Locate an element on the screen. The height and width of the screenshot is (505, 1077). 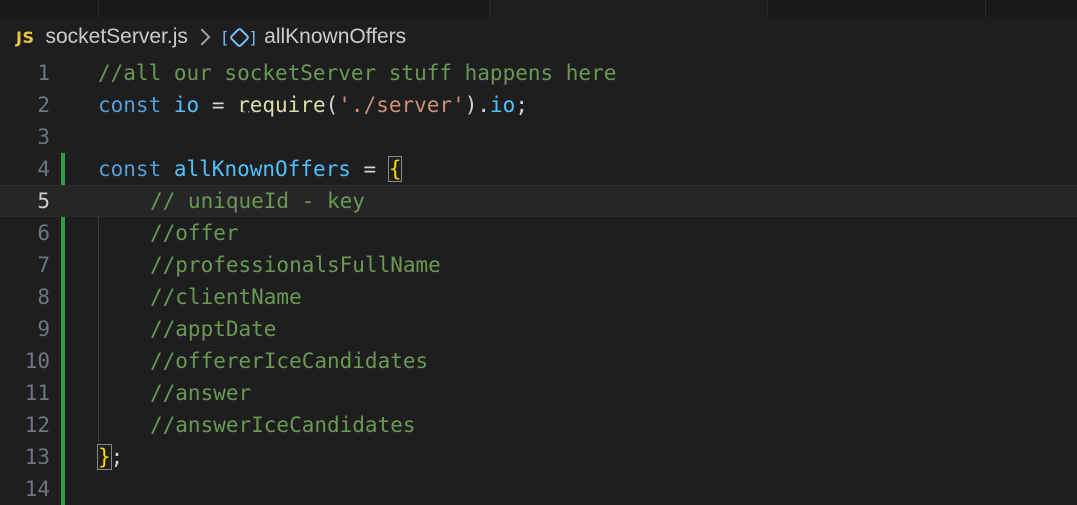
bracket-match: { is located at coordinates (395, 169).